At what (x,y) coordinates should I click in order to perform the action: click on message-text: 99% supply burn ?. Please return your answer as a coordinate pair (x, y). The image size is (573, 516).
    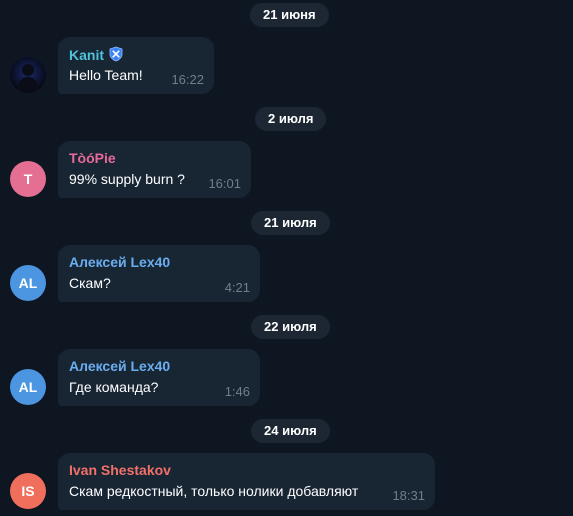
    Looking at the image, I should click on (127, 179).